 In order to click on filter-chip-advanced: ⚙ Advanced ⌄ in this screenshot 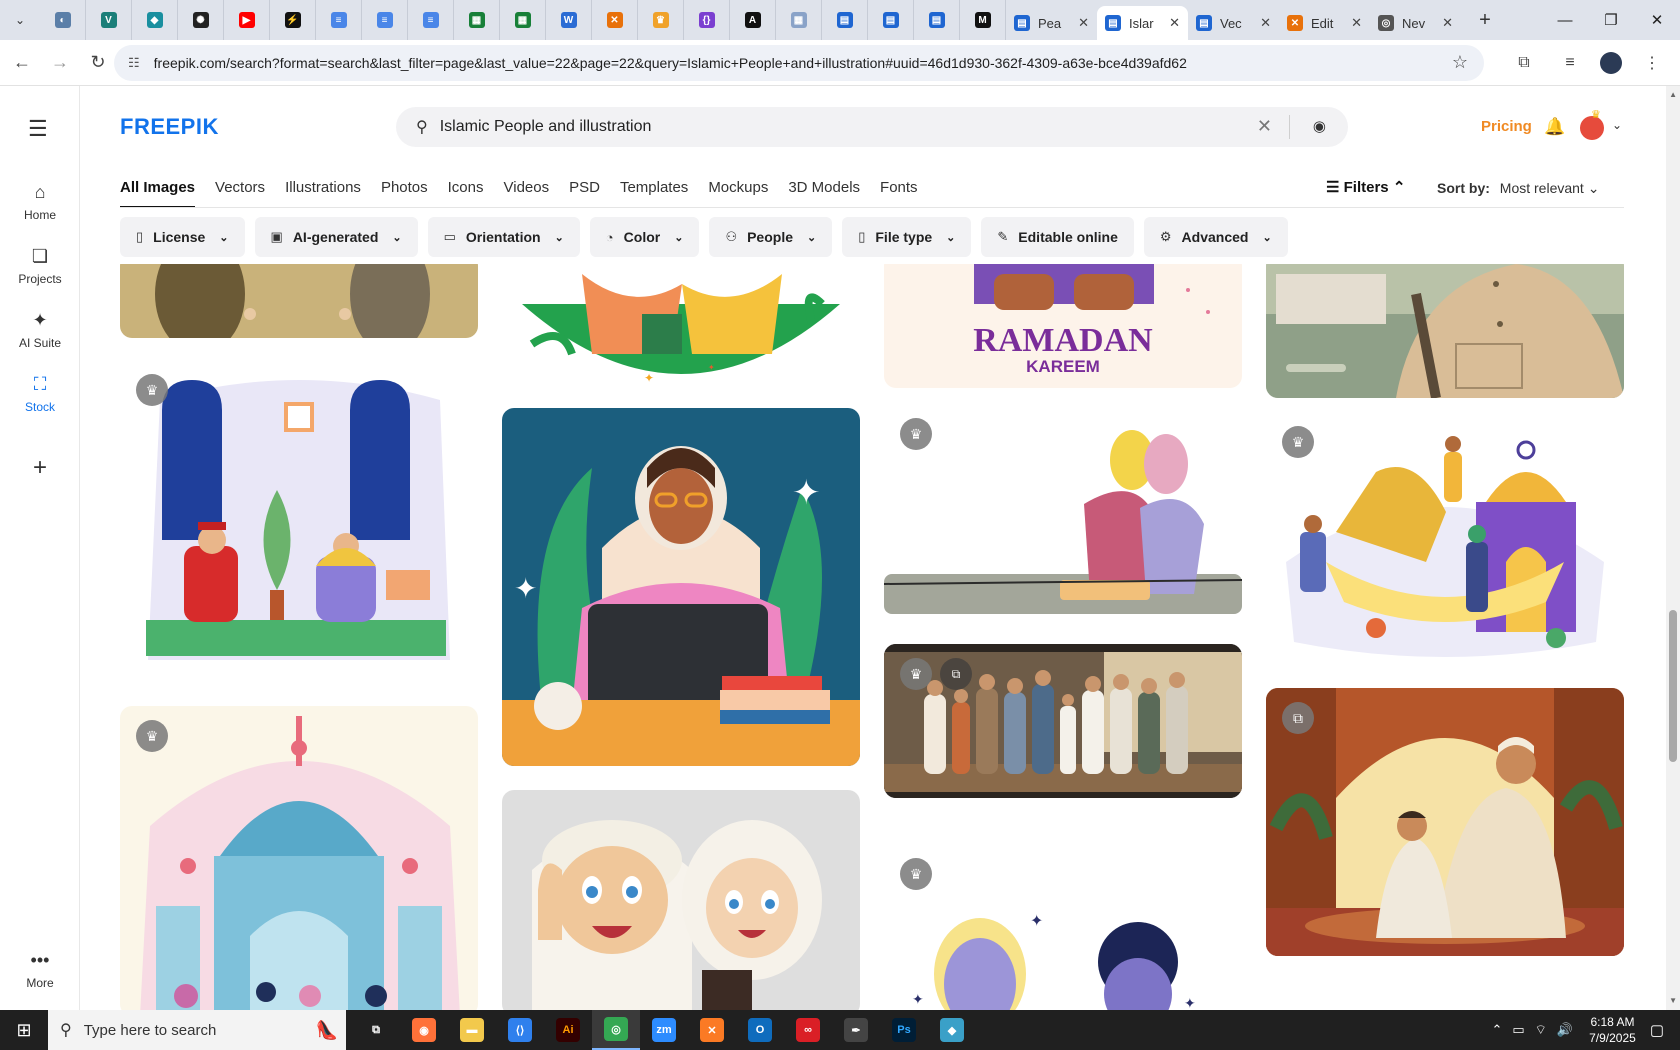, I will do `click(1215, 237)`.